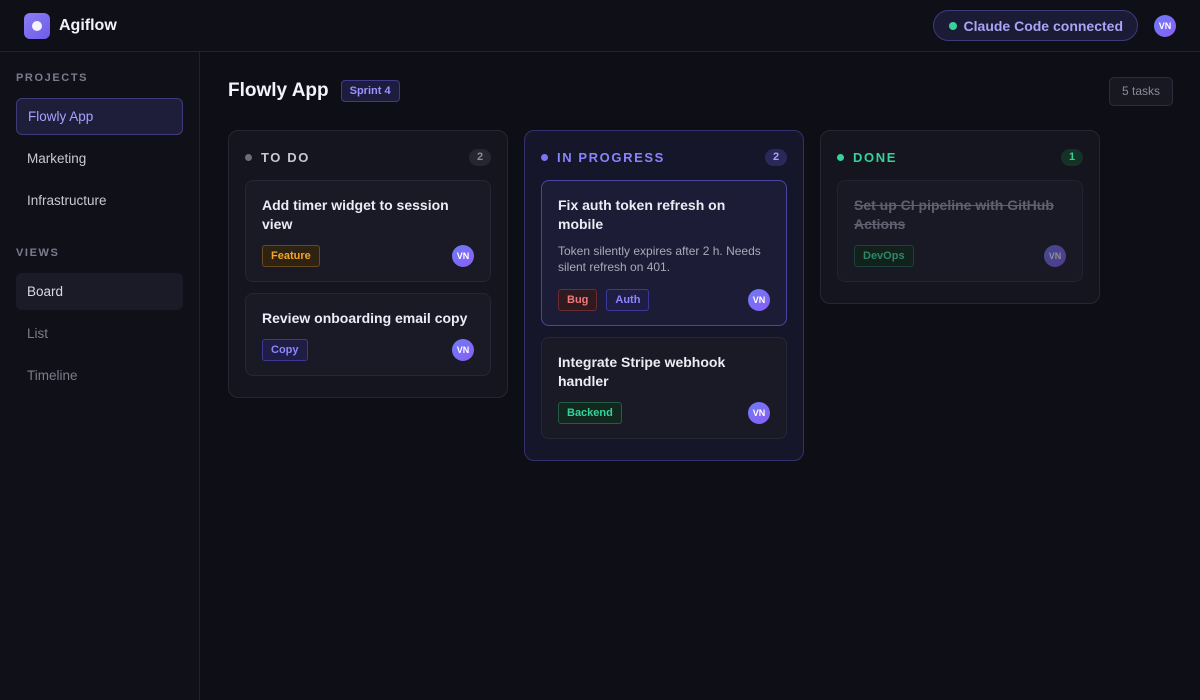 The width and height of the screenshot is (1200, 700). I want to click on app-name: Agiflow, so click(88, 25).